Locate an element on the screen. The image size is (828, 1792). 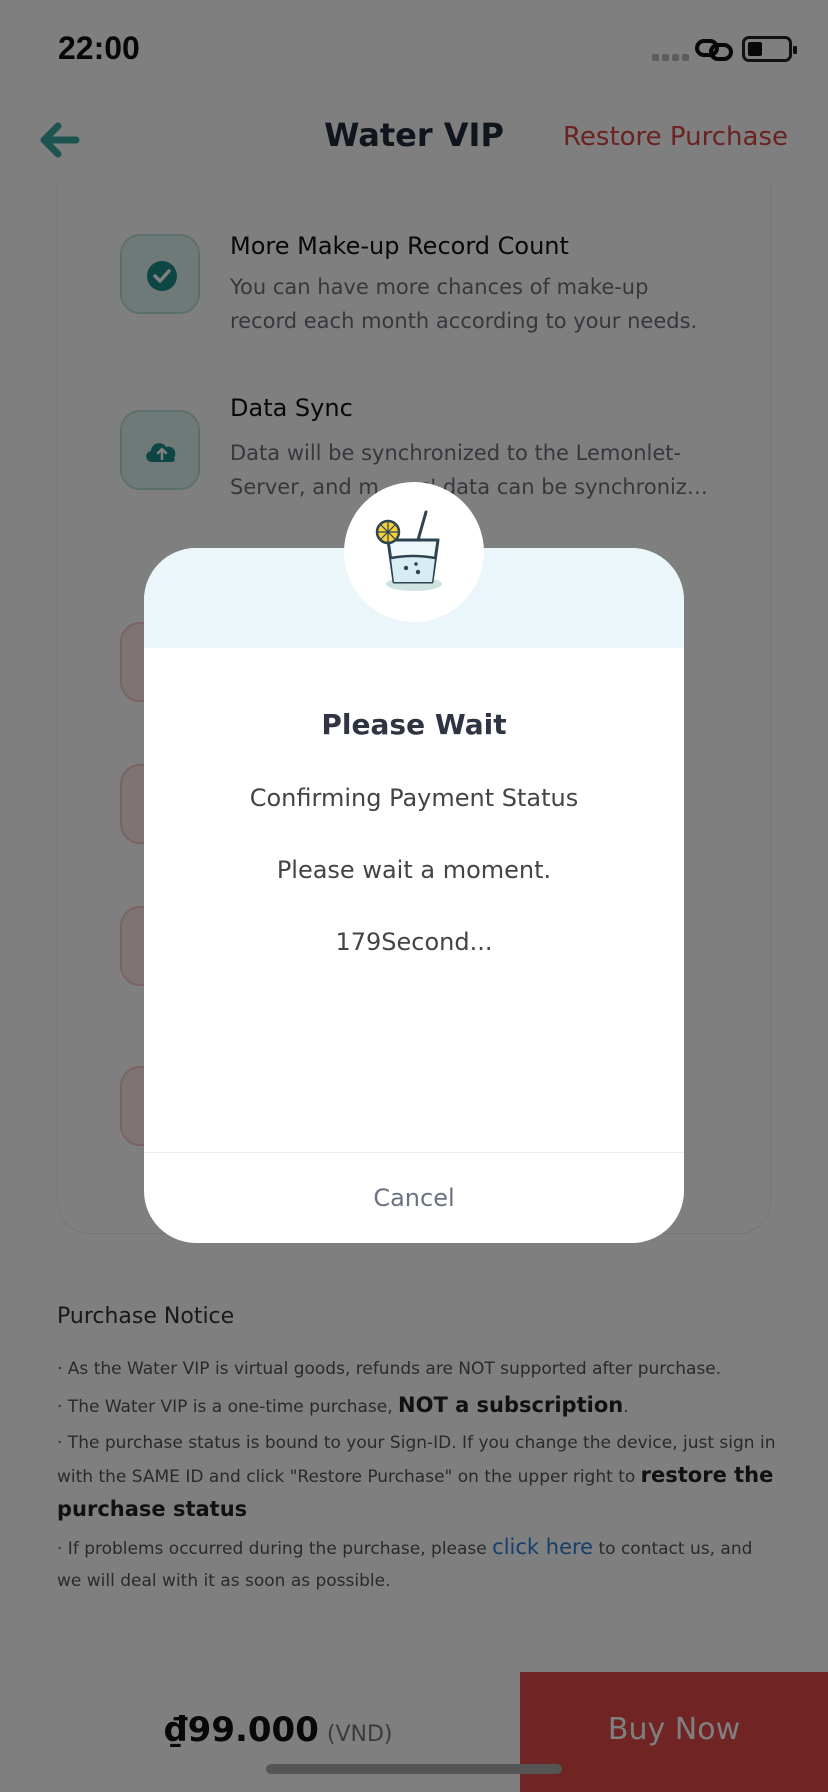
drink-glass-icon is located at coordinates (414, 552).